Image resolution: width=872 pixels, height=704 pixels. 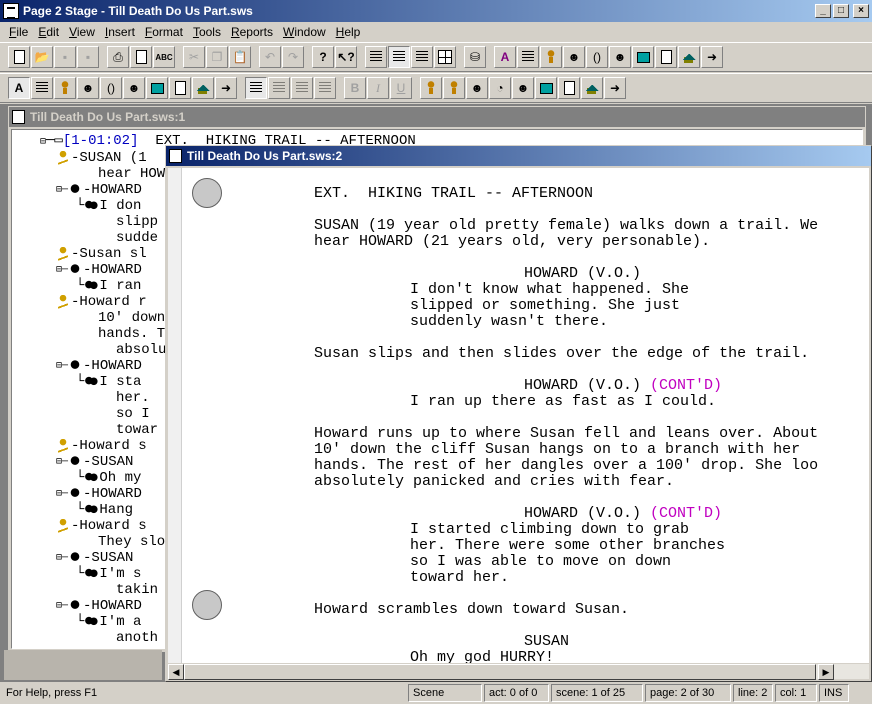 I want to click on outline-node: towar, so click(x=137, y=430).